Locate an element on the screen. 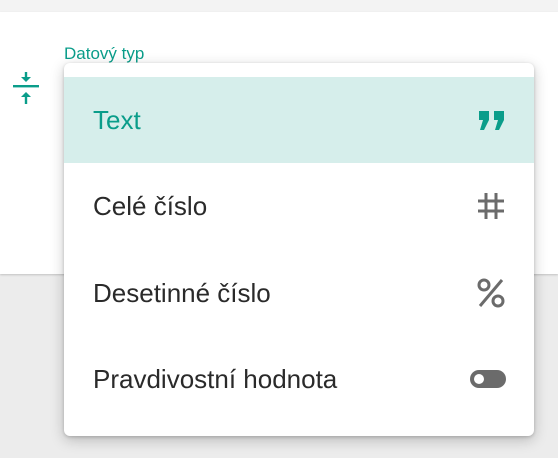  menu-item-label: Celé číslo is located at coordinates (150, 205).